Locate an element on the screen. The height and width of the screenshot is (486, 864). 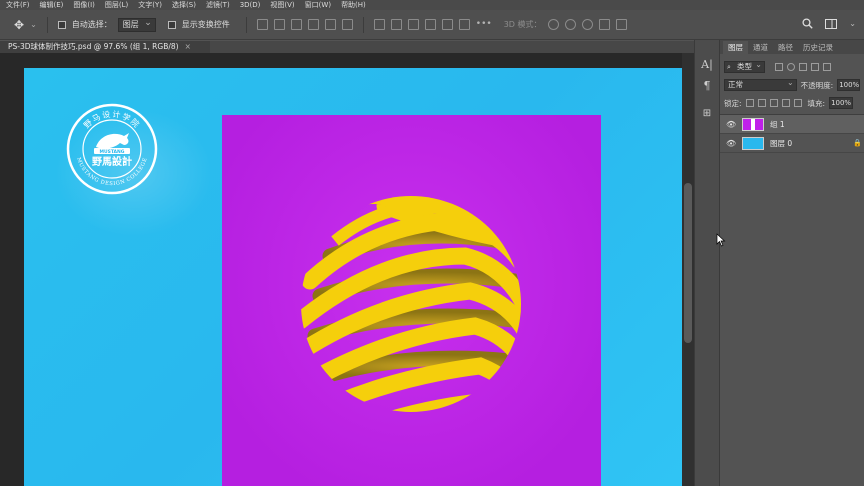
workspace-icon is located at coordinates (831, 23).